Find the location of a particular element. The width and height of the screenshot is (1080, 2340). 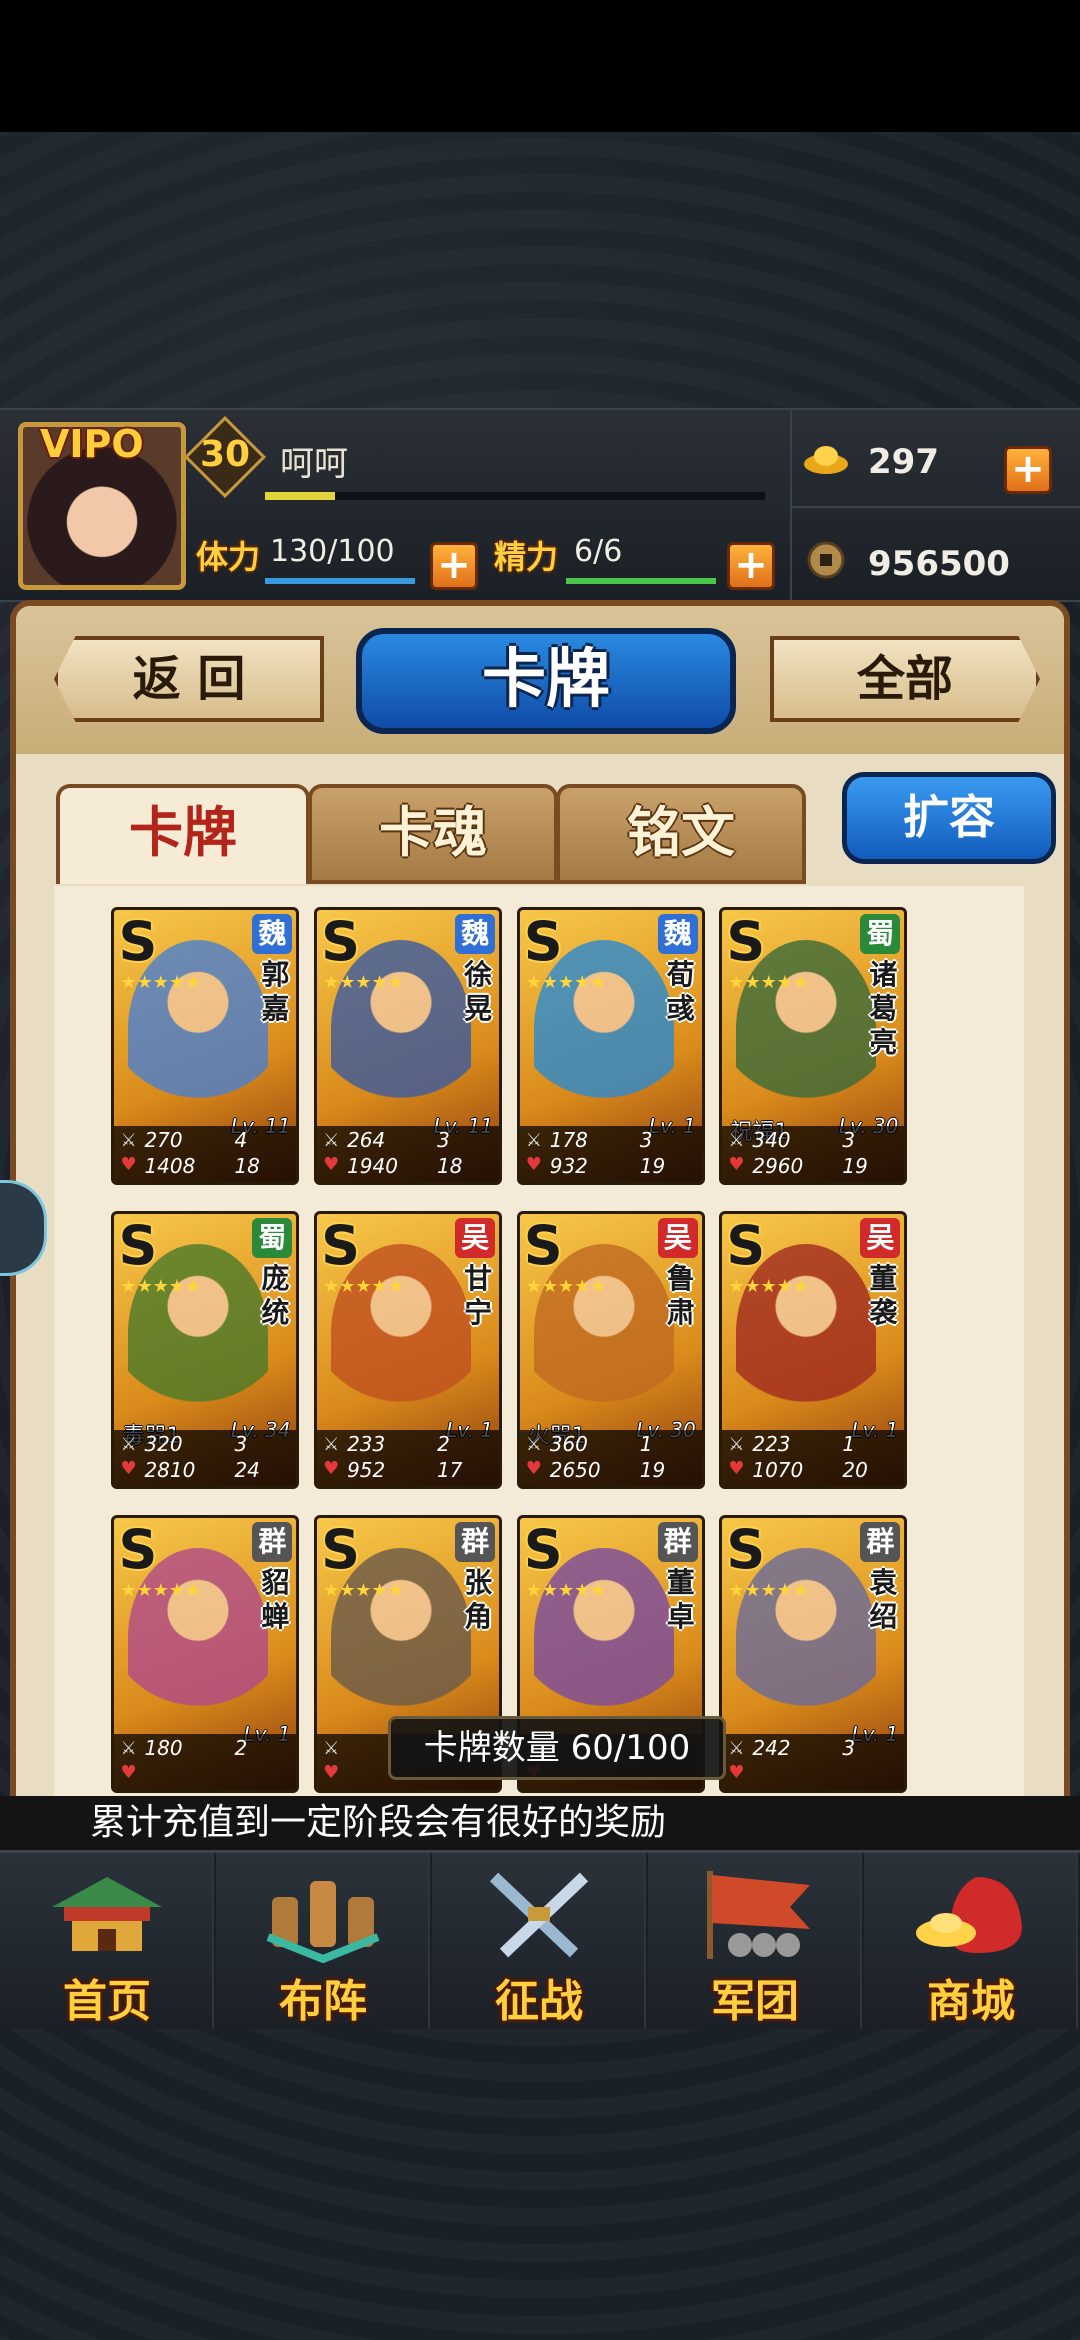

hp-value: 952 is located at coordinates (366, 1469).